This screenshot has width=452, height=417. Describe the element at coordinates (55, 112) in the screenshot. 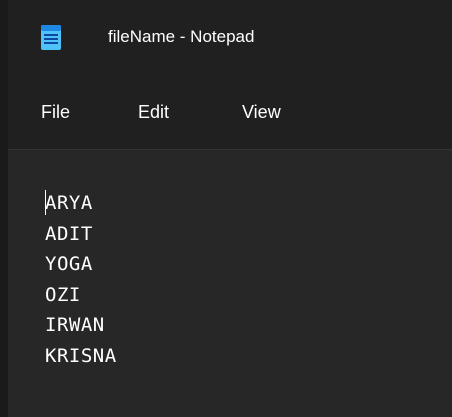

I see `menu-file: File` at that location.